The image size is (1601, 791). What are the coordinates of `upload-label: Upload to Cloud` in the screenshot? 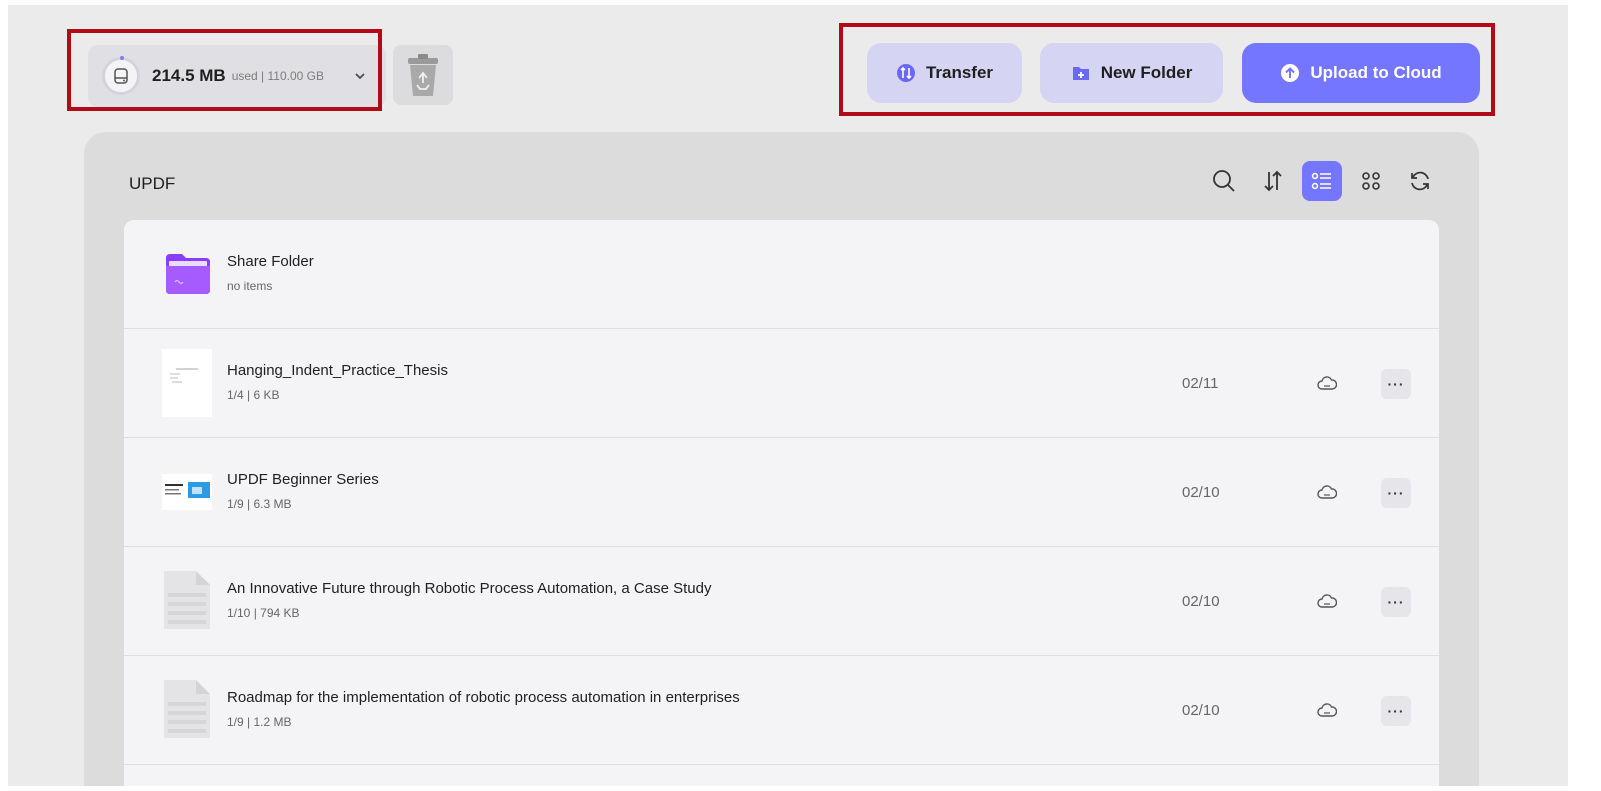 It's located at (1376, 72).